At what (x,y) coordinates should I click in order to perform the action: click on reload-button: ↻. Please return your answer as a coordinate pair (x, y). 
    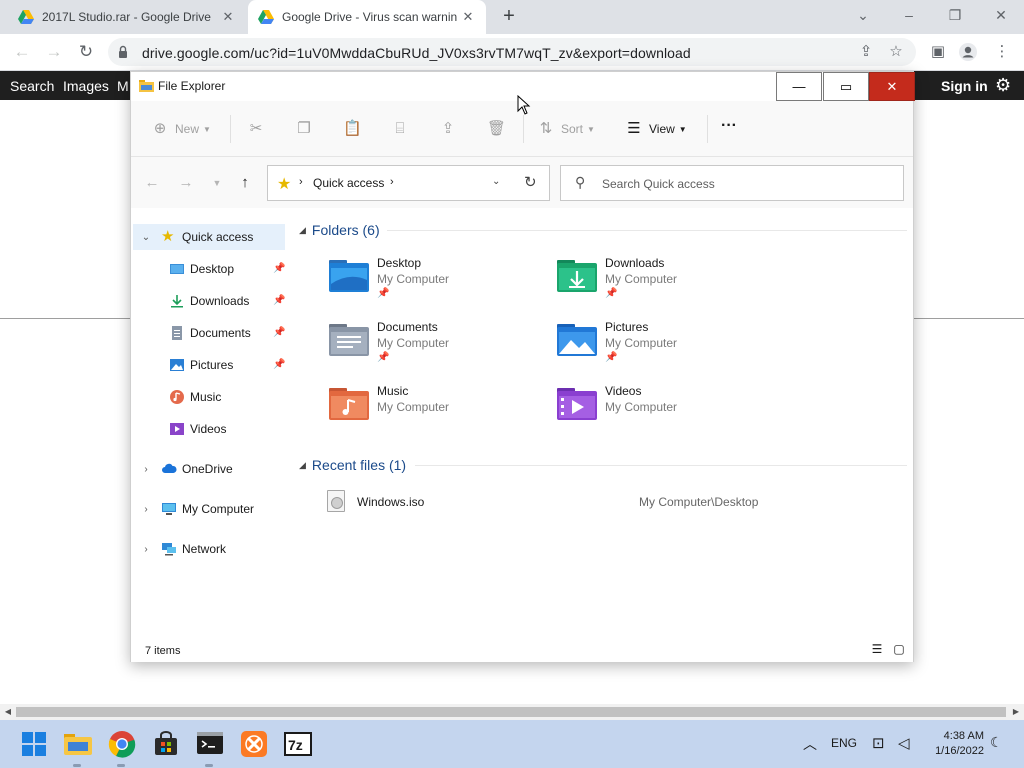
    Looking at the image, I should click on (86, 52).